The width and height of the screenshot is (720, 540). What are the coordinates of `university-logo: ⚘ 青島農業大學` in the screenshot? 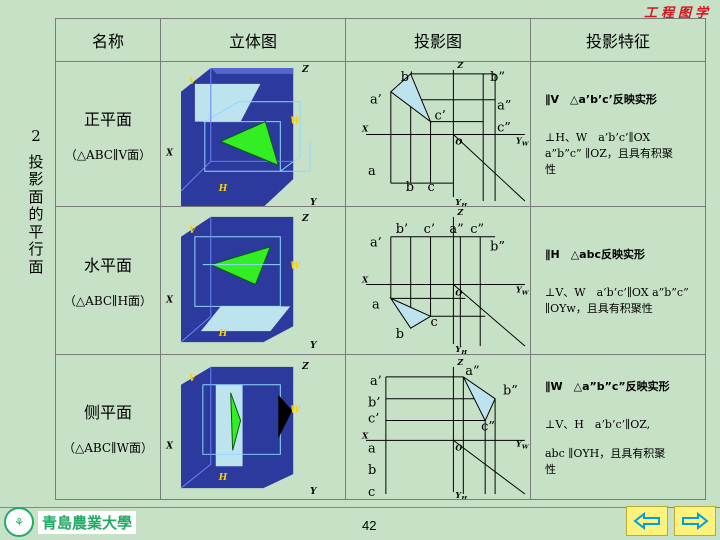 It's located at (70, 522).